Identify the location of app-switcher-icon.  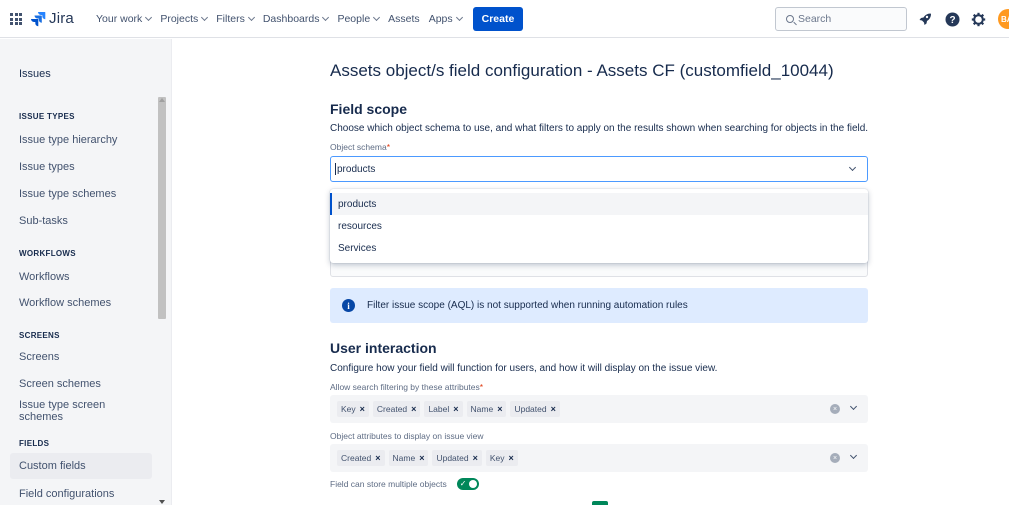
(16, 19).